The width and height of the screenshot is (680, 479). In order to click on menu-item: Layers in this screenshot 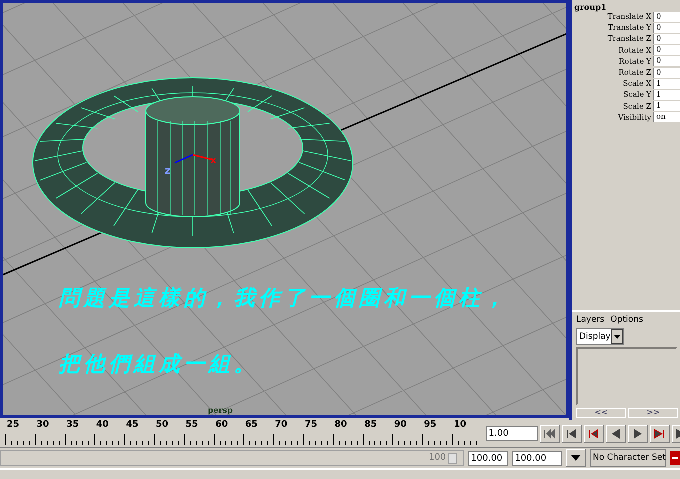, I will do `click(590, 320)`.